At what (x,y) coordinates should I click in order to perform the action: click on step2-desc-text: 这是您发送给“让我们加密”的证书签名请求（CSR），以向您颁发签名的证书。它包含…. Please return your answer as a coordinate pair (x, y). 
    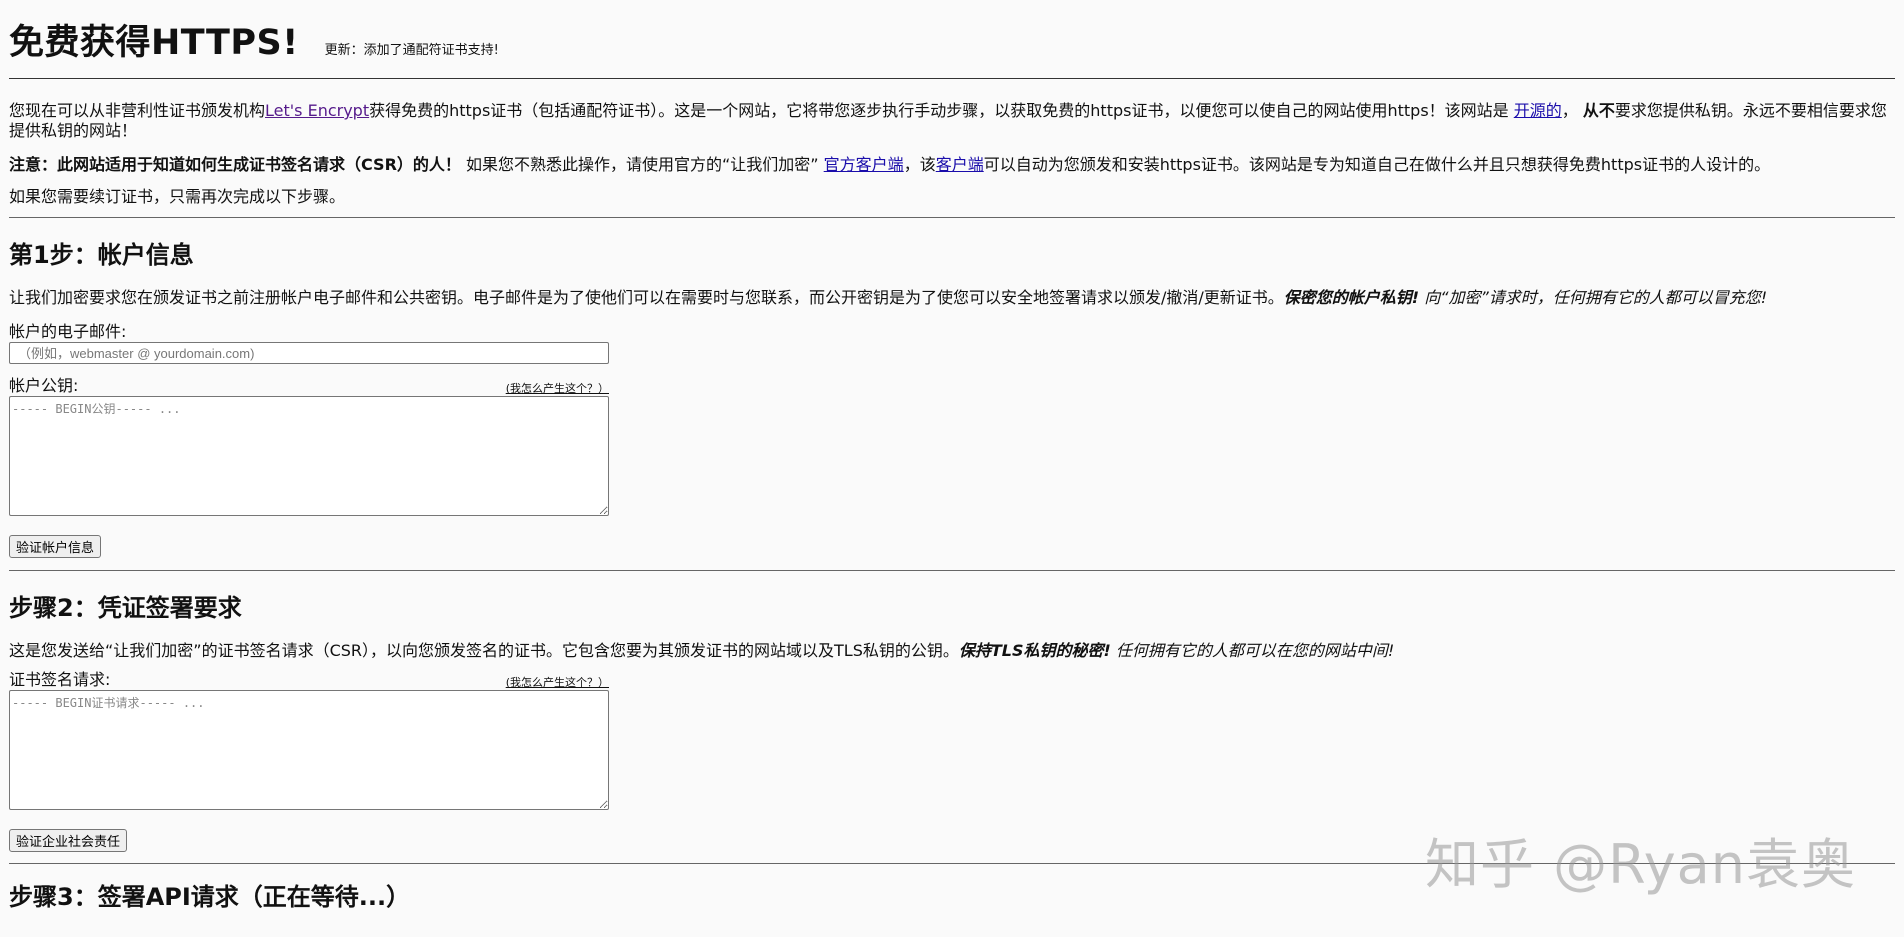
    Looking at the image, I should click on (484, 650).